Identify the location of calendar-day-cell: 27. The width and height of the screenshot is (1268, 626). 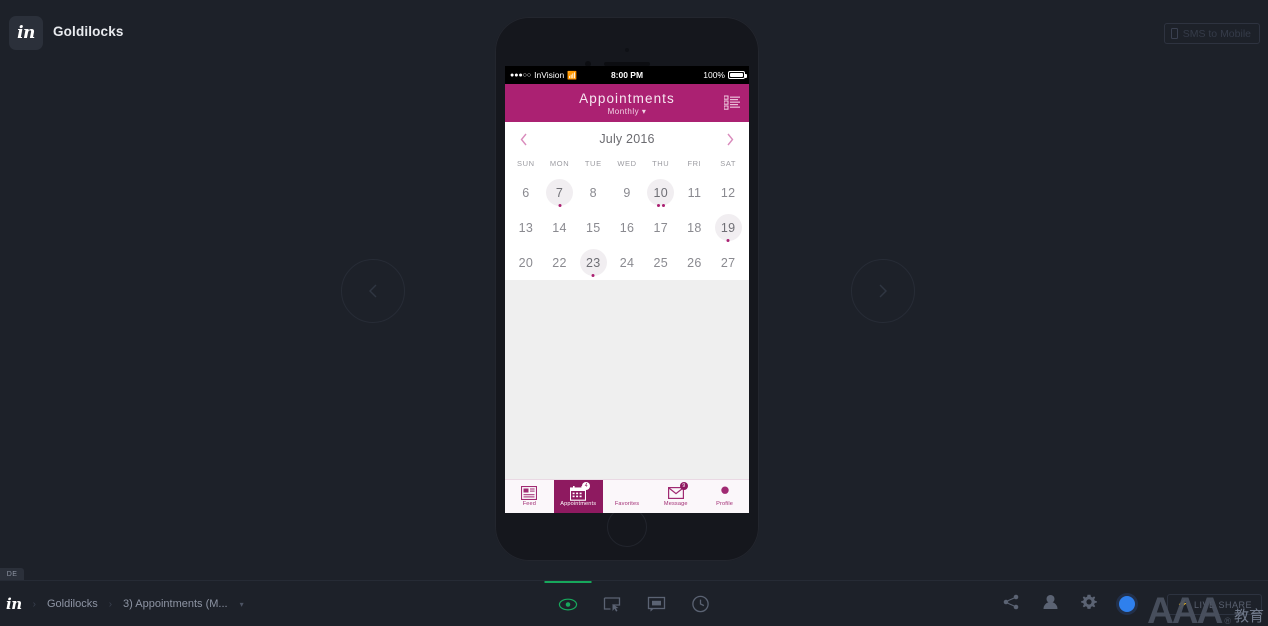
(728, 262).